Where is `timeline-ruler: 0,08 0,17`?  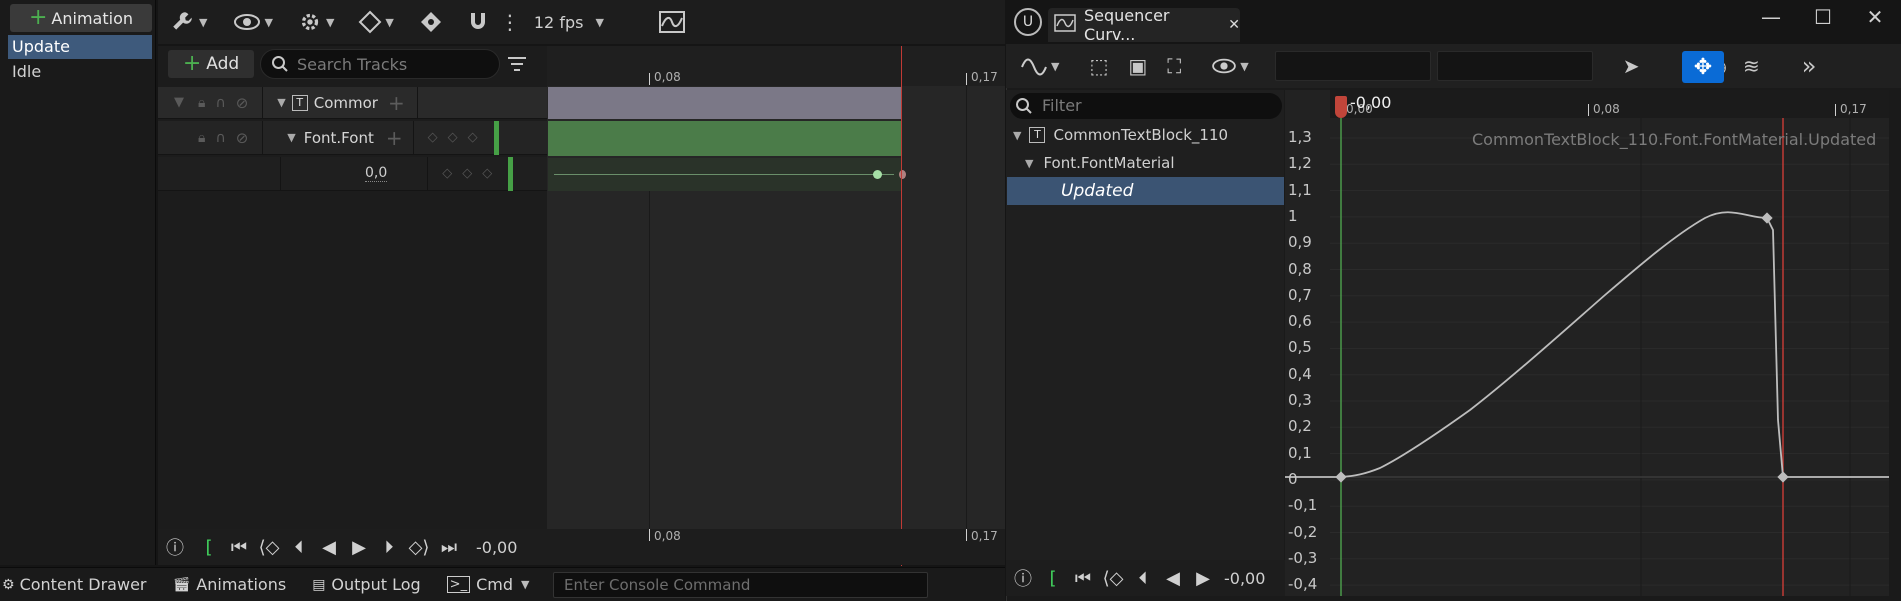
timeline-ruler: 0,08 0,17 is located at coordinates (776, 66).